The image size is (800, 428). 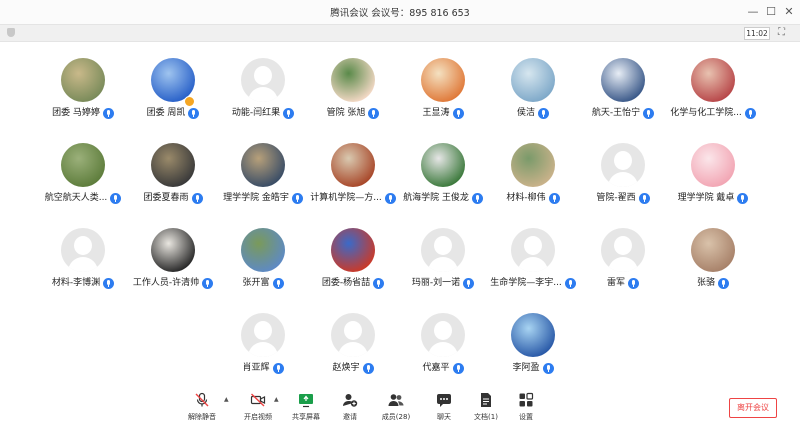 What do you see at coordinates (263, 182) in the screenshot?
I see `participant-tile: 理学学院 金皓宇` at bounding box center [263, 182].